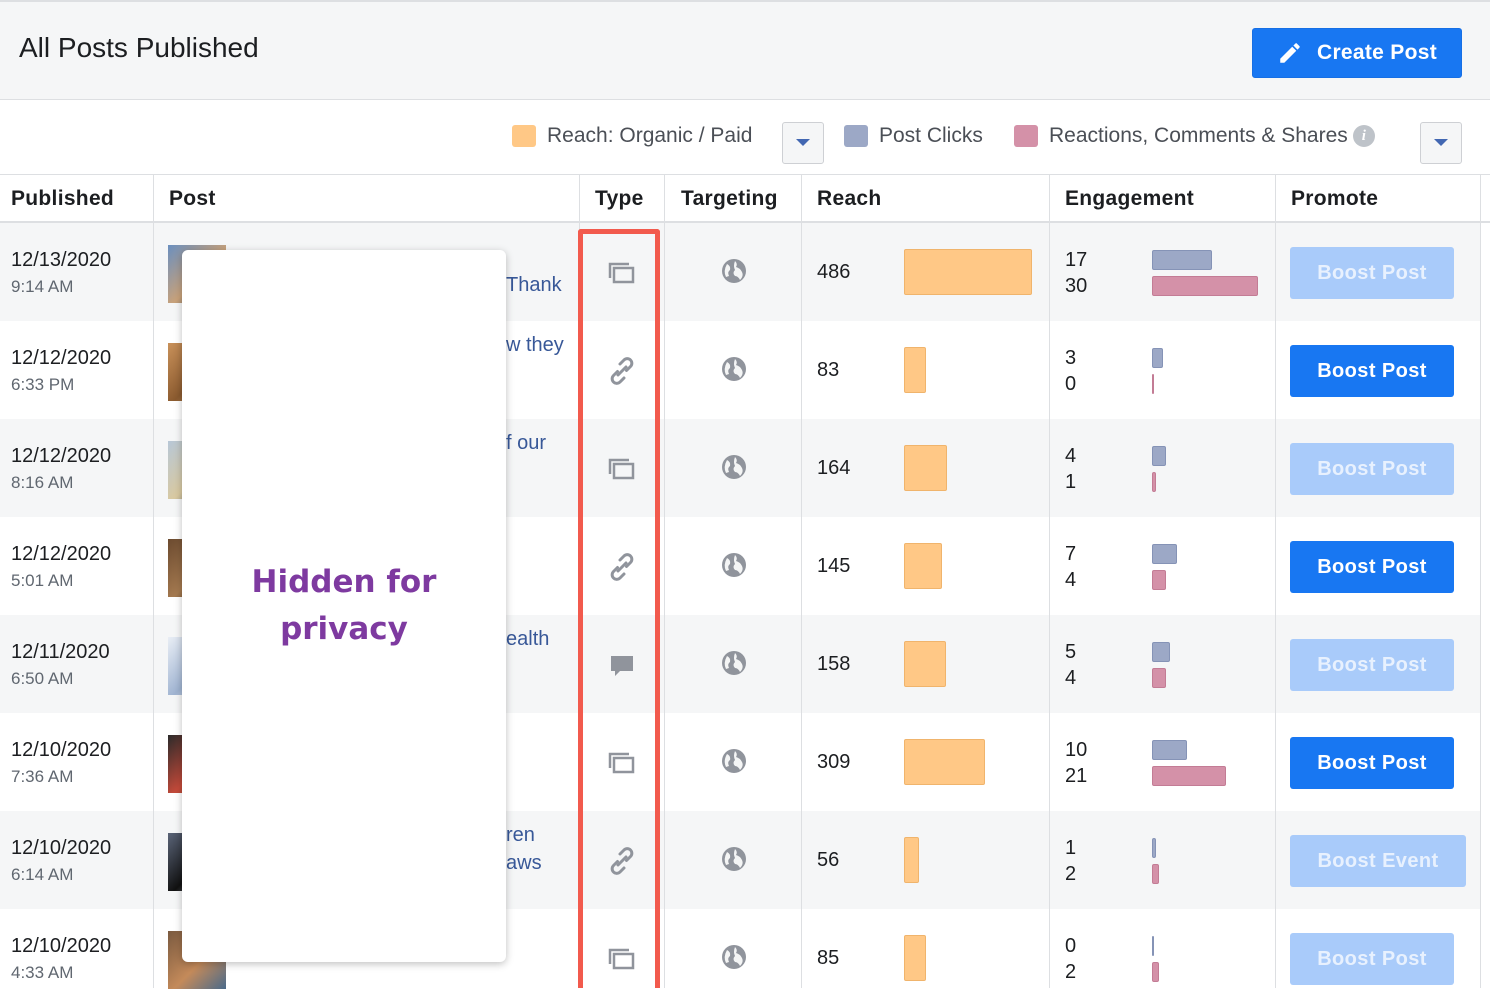  I want to click on reach-value: 486, so click(834, 272).